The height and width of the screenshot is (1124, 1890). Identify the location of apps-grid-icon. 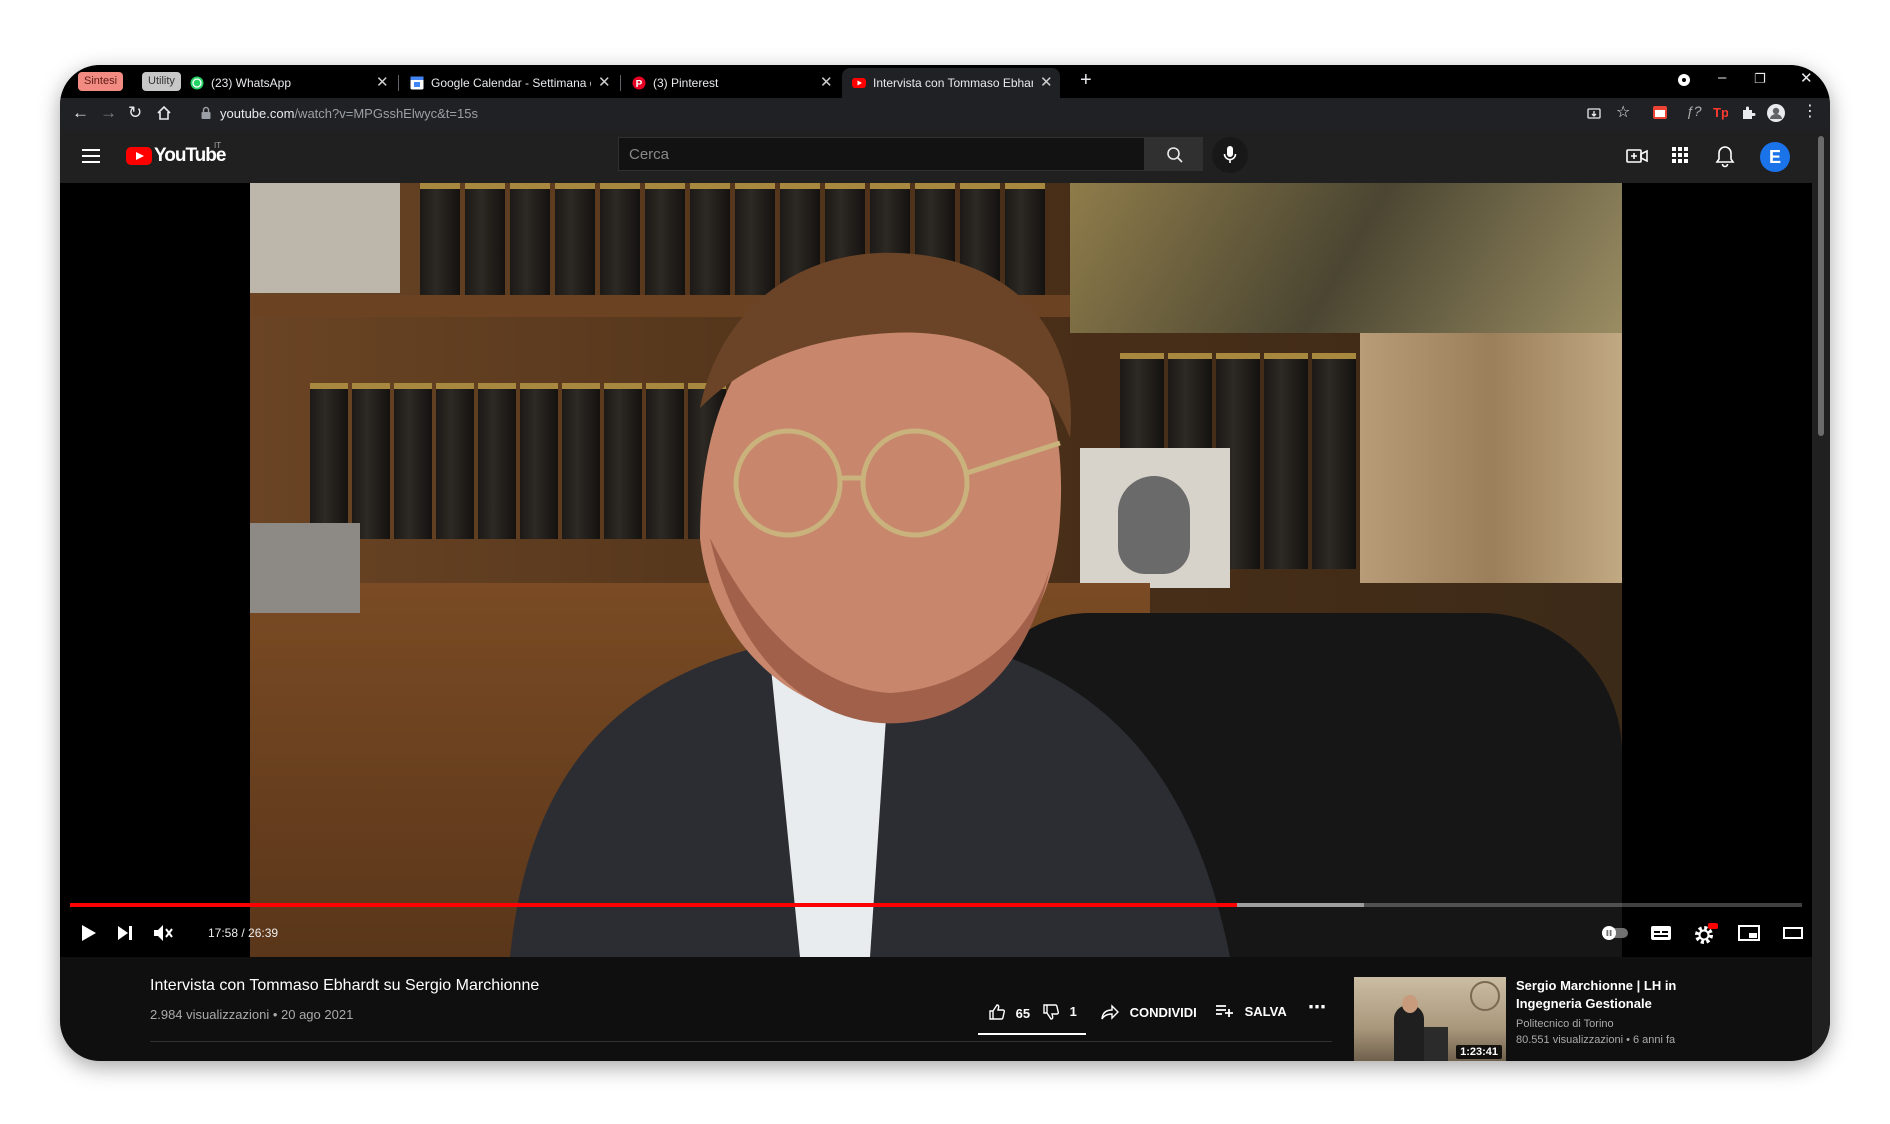
(1680, 155).